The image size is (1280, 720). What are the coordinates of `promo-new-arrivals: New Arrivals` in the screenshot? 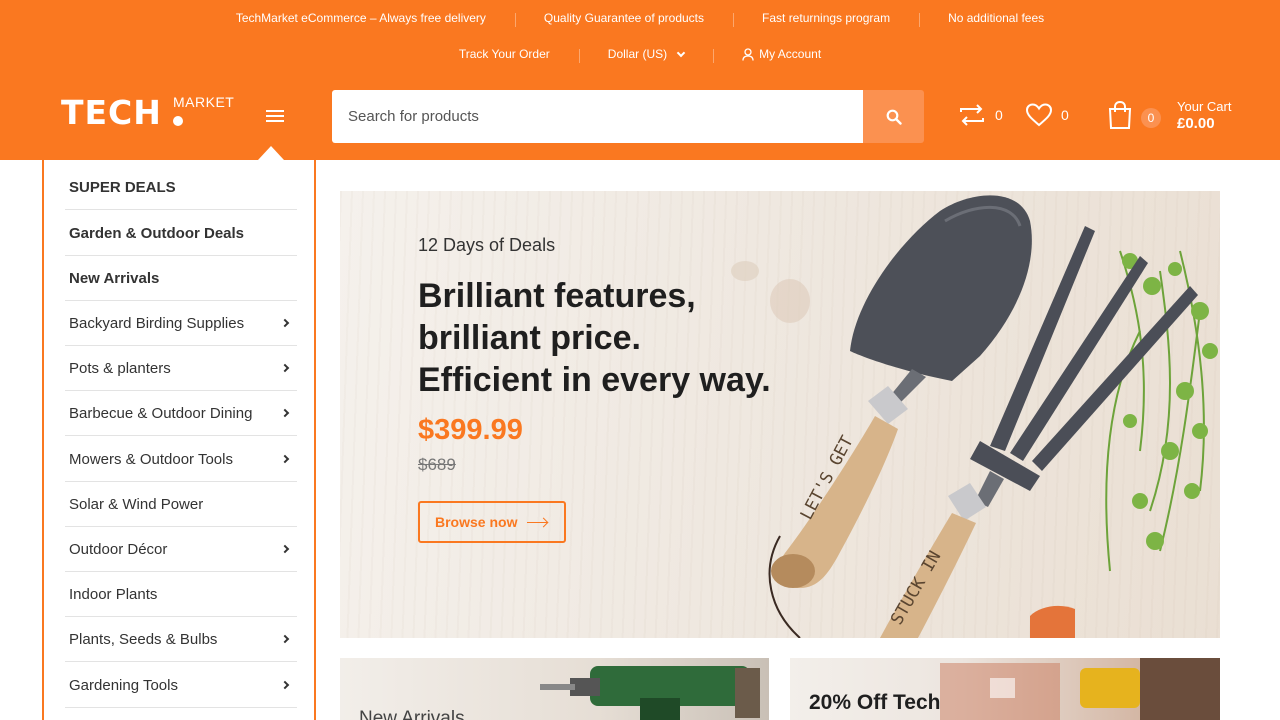 It's located at (554, 689).